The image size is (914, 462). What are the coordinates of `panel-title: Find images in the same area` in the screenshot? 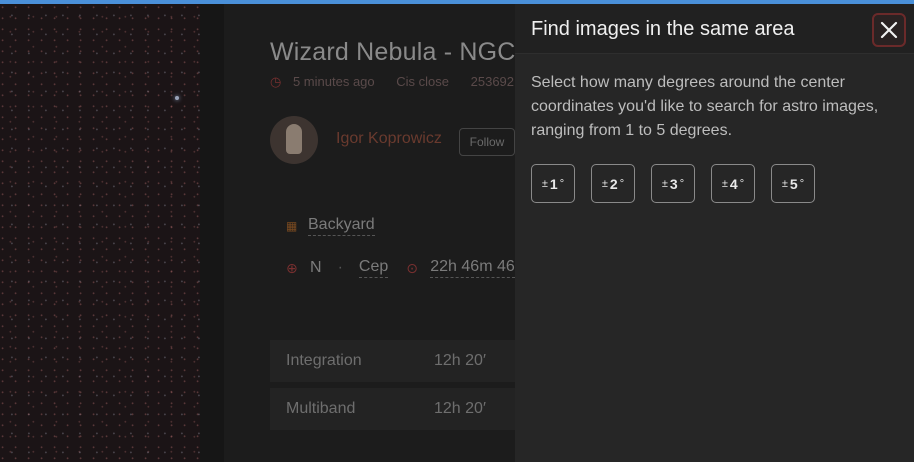 It's located at (663, 29).